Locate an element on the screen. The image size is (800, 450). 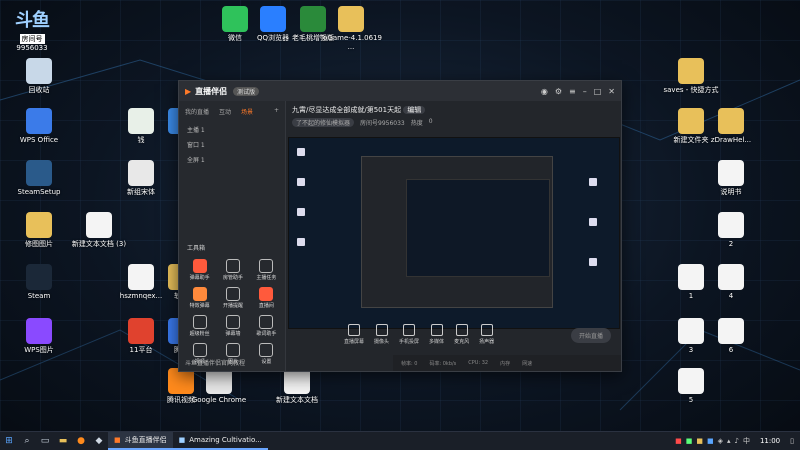
desktop-icon-label: WPS图片 is located at coordinates (39, 350).